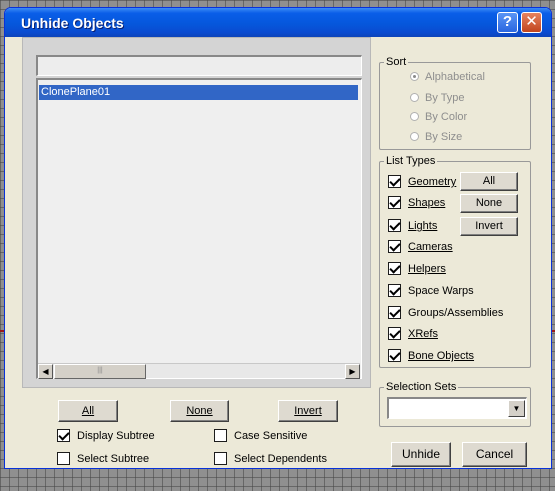  I want to click on select-all-label: All, so click(88, 411).